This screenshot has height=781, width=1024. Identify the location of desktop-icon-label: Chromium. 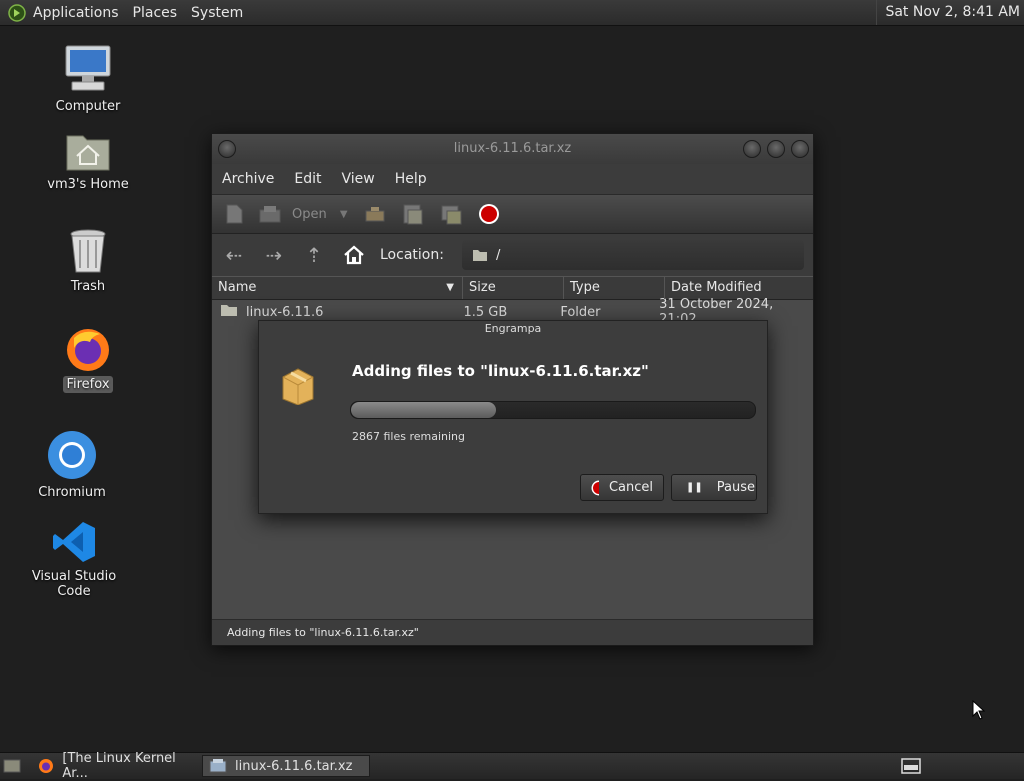
(72, 492).